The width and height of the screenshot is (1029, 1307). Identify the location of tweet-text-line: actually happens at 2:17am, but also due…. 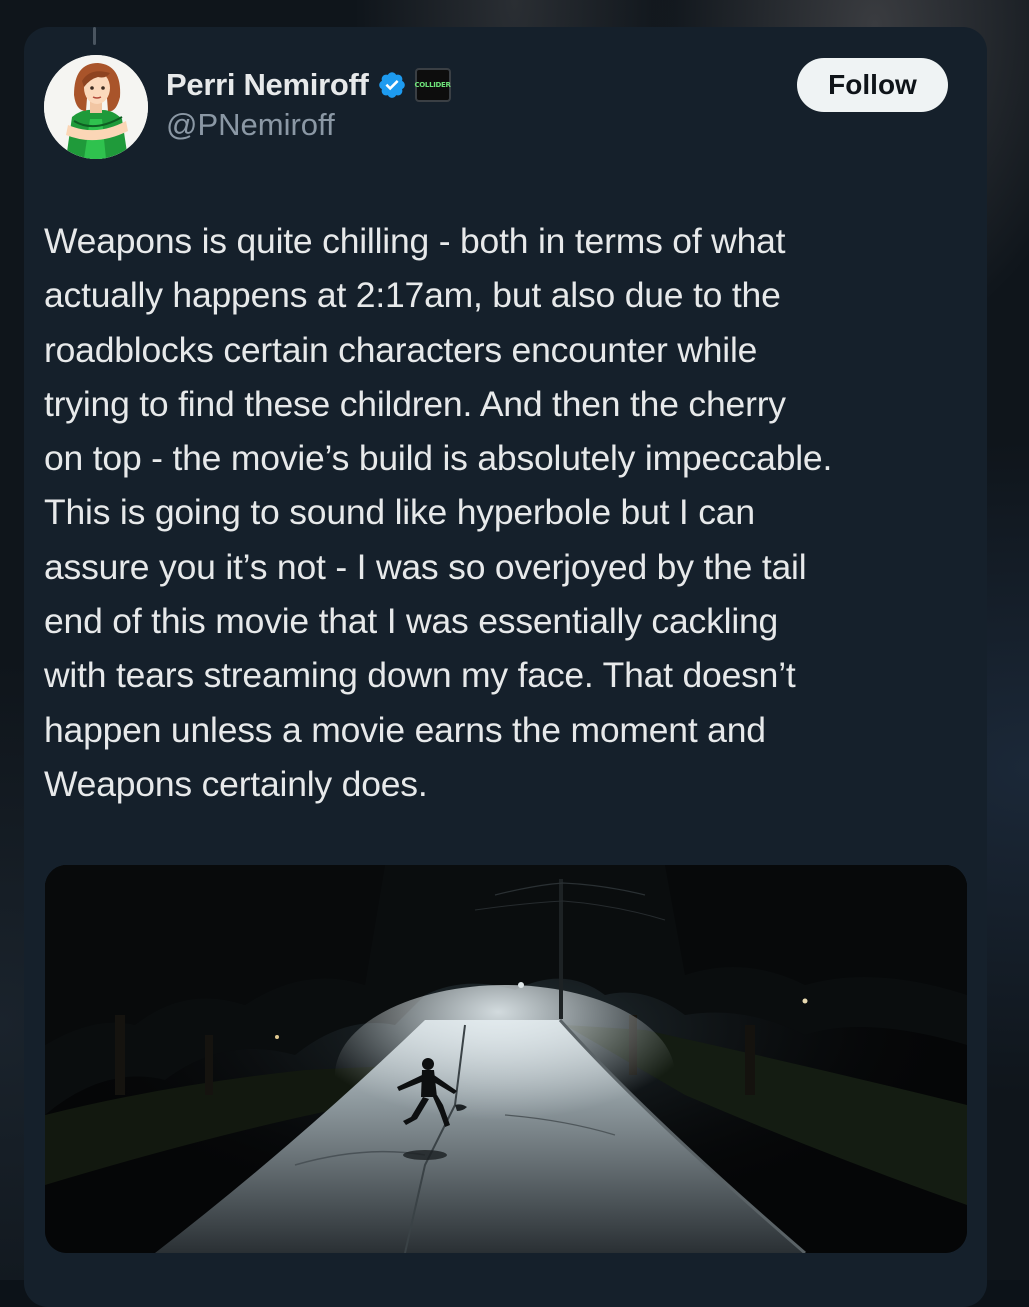
(412, 295).